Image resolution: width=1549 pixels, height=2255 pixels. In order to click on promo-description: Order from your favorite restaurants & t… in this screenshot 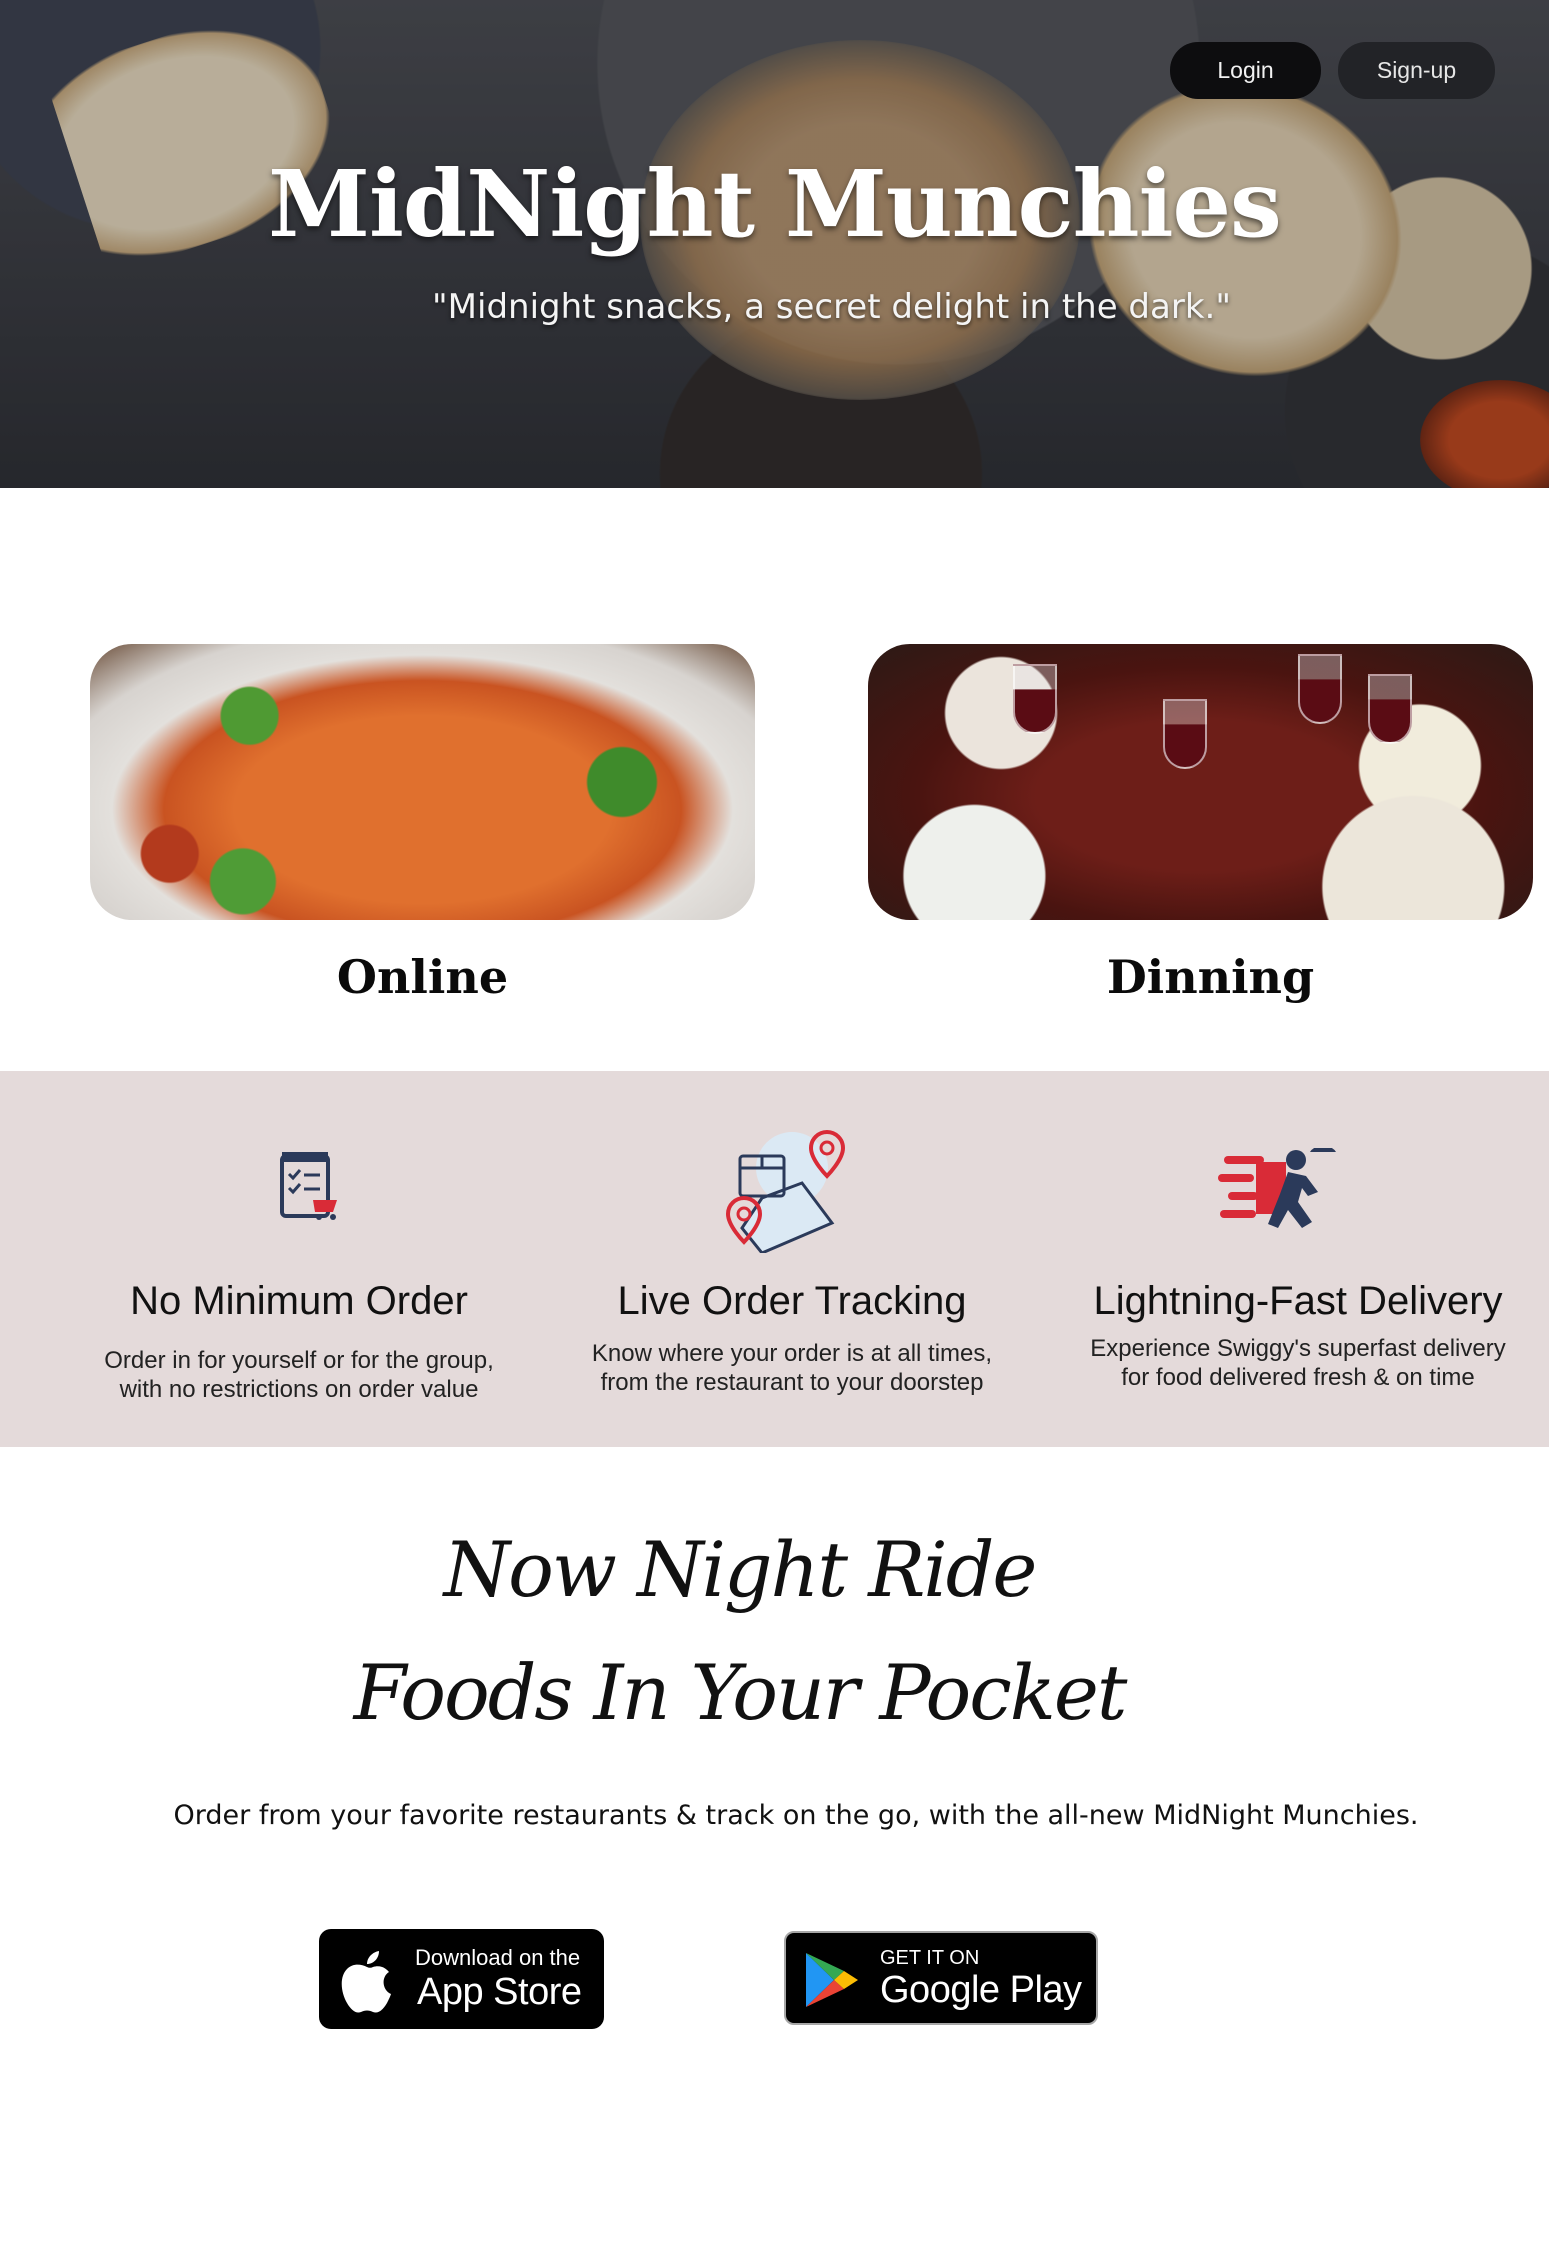, I will do `click(796, 1815)`.